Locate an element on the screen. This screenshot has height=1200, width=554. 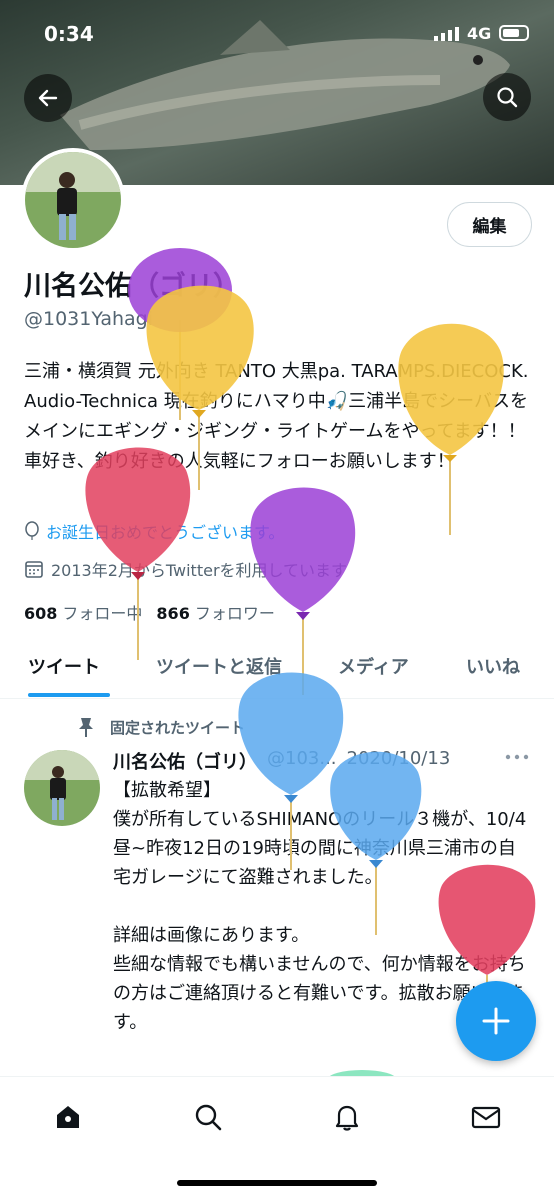
joined-line: 2013年2月からTwitterを利用しています is located at coordinates (185, 569).